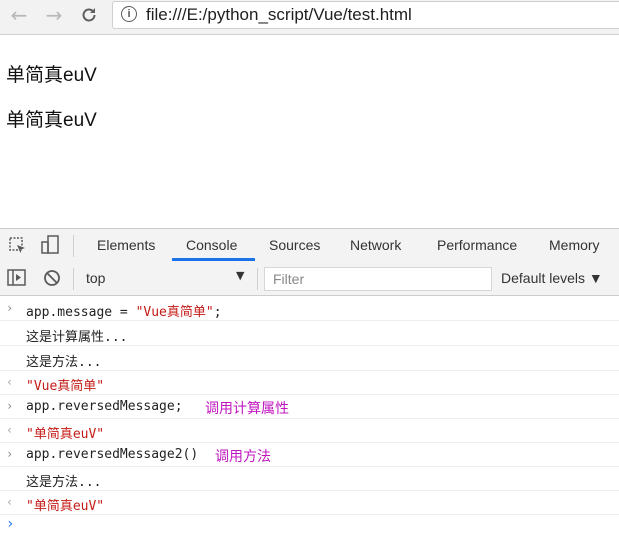 This screenshot has height=542, width=619. Describe the element at coordinates (17, 280) in the screenshot. I see `sidebar-toggle-icon` at that location.